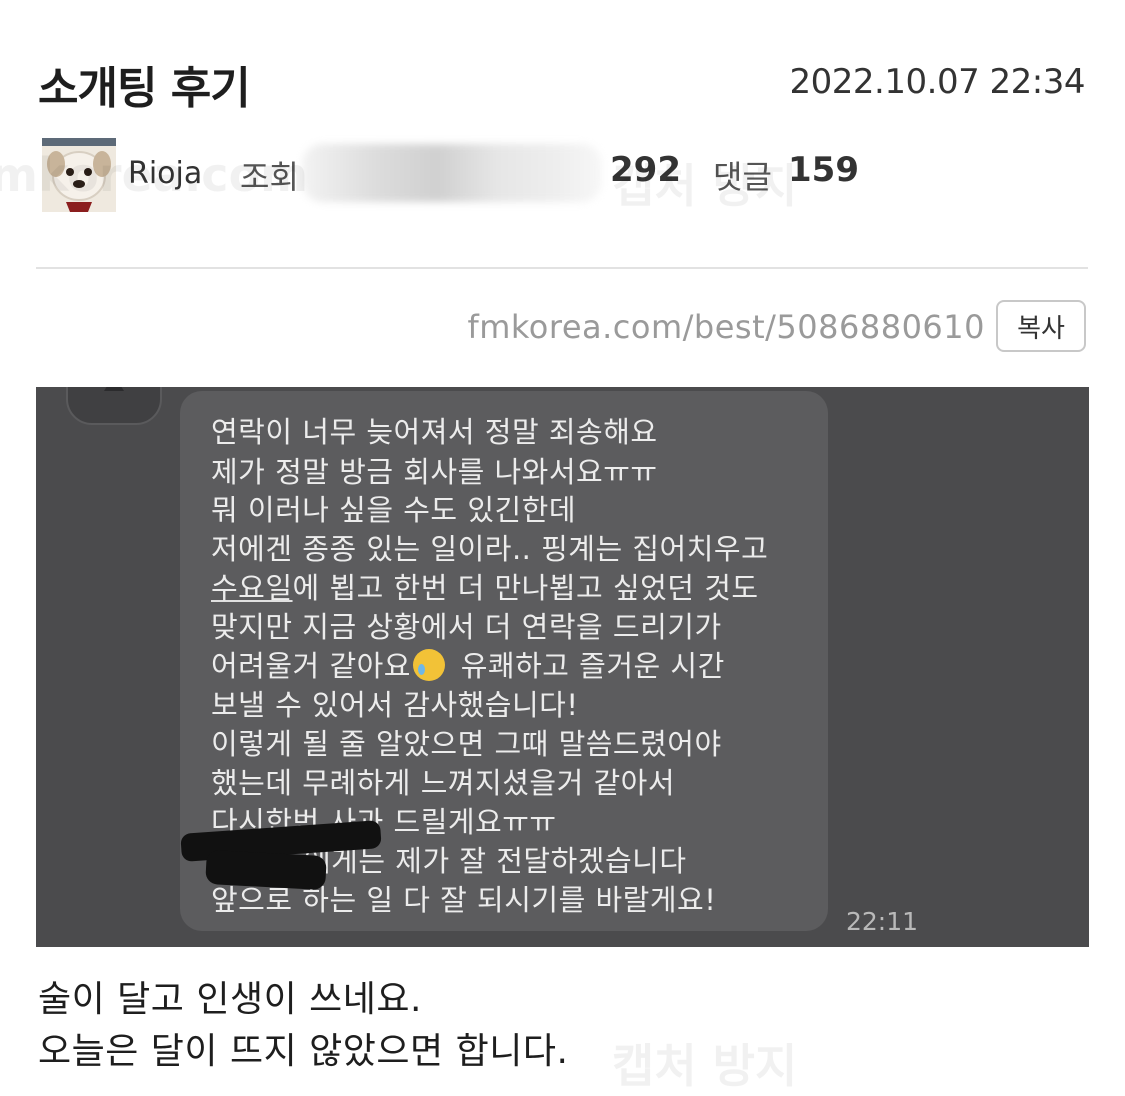 The height and width of the screenshot is (1096, 1125). What do you see at coordinates (269, 177) in the screenshot?
I see `views-label: 조회` at bounding box center [269, 177].